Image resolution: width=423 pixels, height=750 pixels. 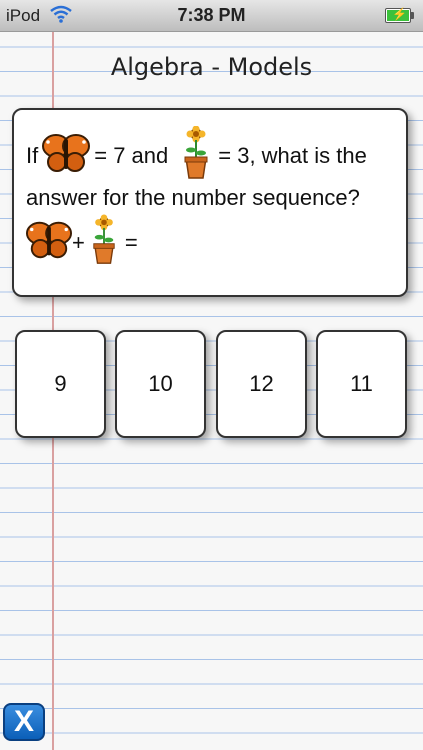 I want to click on equals-sign: =, so click(x=131, y=242).